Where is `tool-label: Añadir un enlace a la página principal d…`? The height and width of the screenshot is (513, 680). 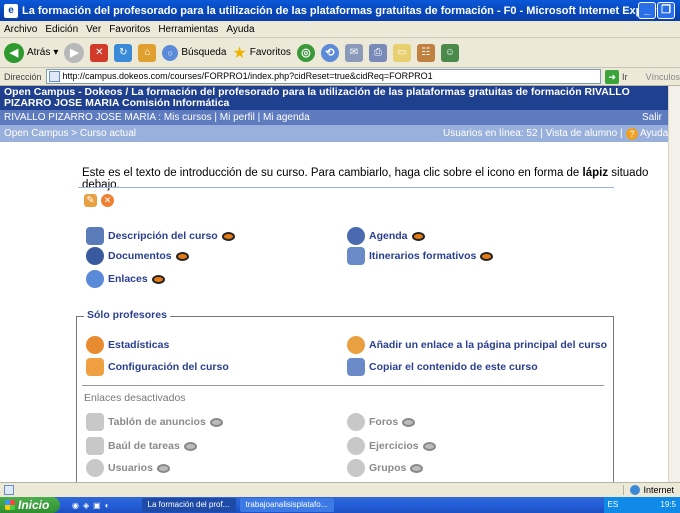 tool-label: Añadir un enlace a la página principal d… is located at coordinates (488, 345).